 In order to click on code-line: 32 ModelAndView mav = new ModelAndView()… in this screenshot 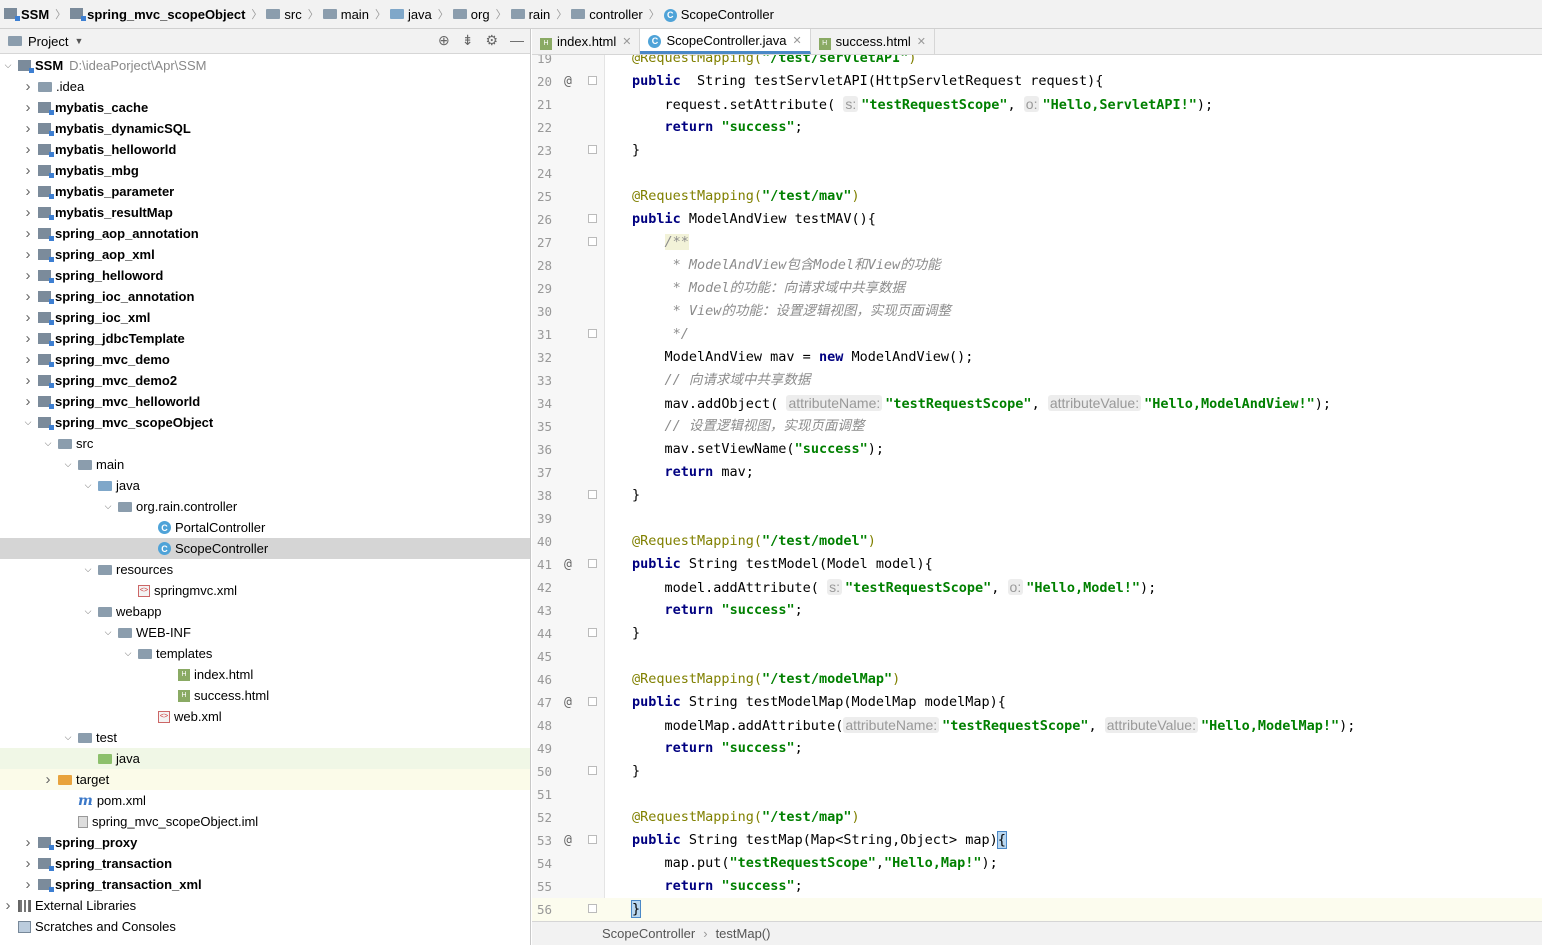, I will do `click(1037, 357)`.